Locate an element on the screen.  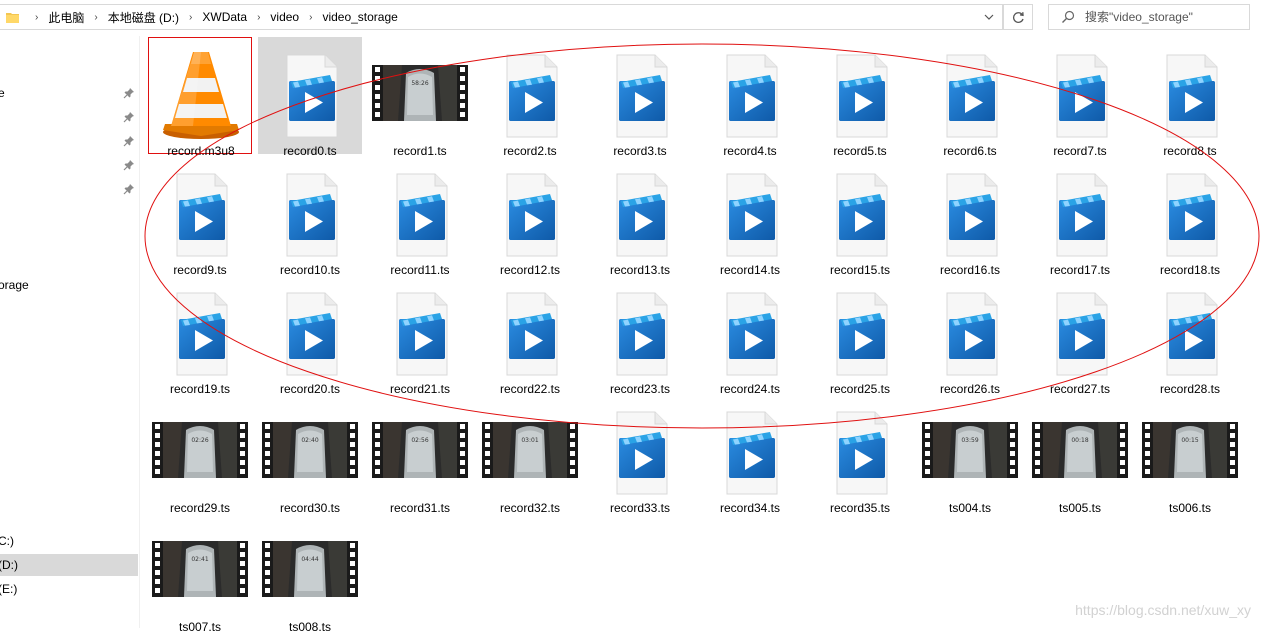
nav-item-label: C:) is located at coordinates (7, 541).